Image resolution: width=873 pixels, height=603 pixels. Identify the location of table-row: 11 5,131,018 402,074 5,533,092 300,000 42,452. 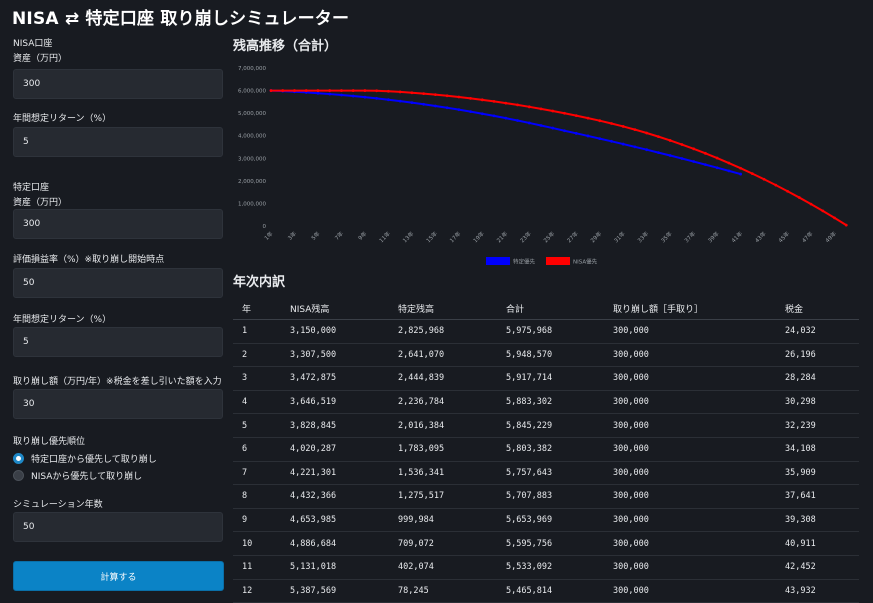
(546, 567).